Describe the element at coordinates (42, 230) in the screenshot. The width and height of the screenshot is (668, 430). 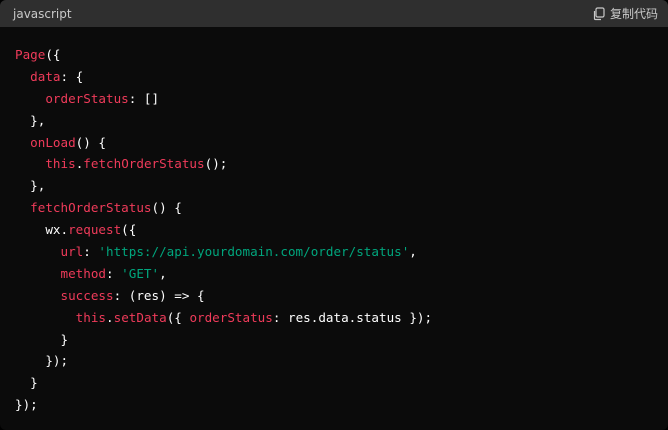
I see `code-text: wx.` at that location.